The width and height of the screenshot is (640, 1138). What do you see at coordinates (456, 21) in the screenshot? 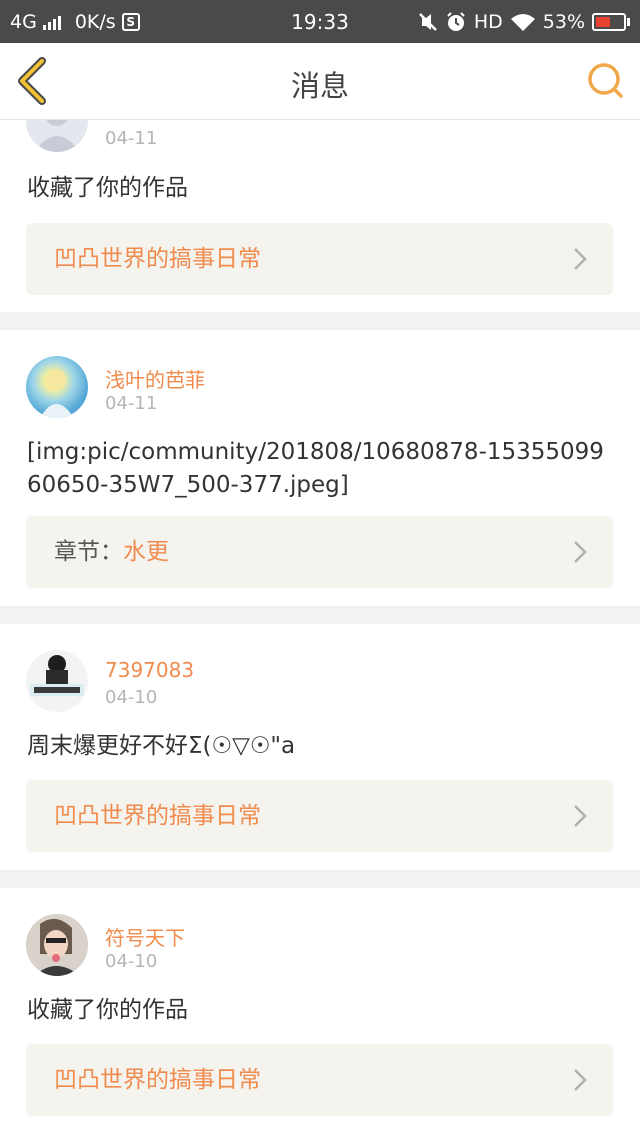
I see `alarm-icon` at bounding box center [456, 21].